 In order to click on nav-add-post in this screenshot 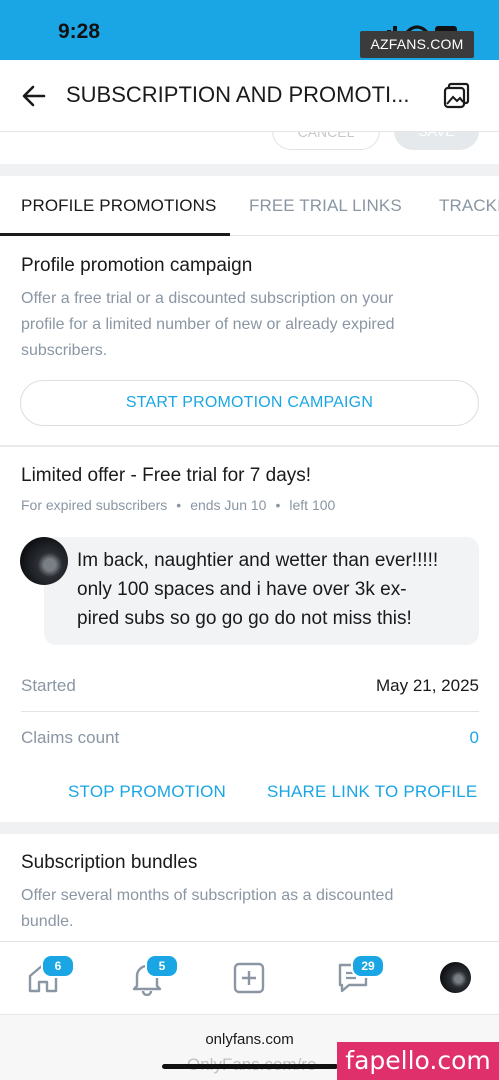, I will do `click(249, 978)`.